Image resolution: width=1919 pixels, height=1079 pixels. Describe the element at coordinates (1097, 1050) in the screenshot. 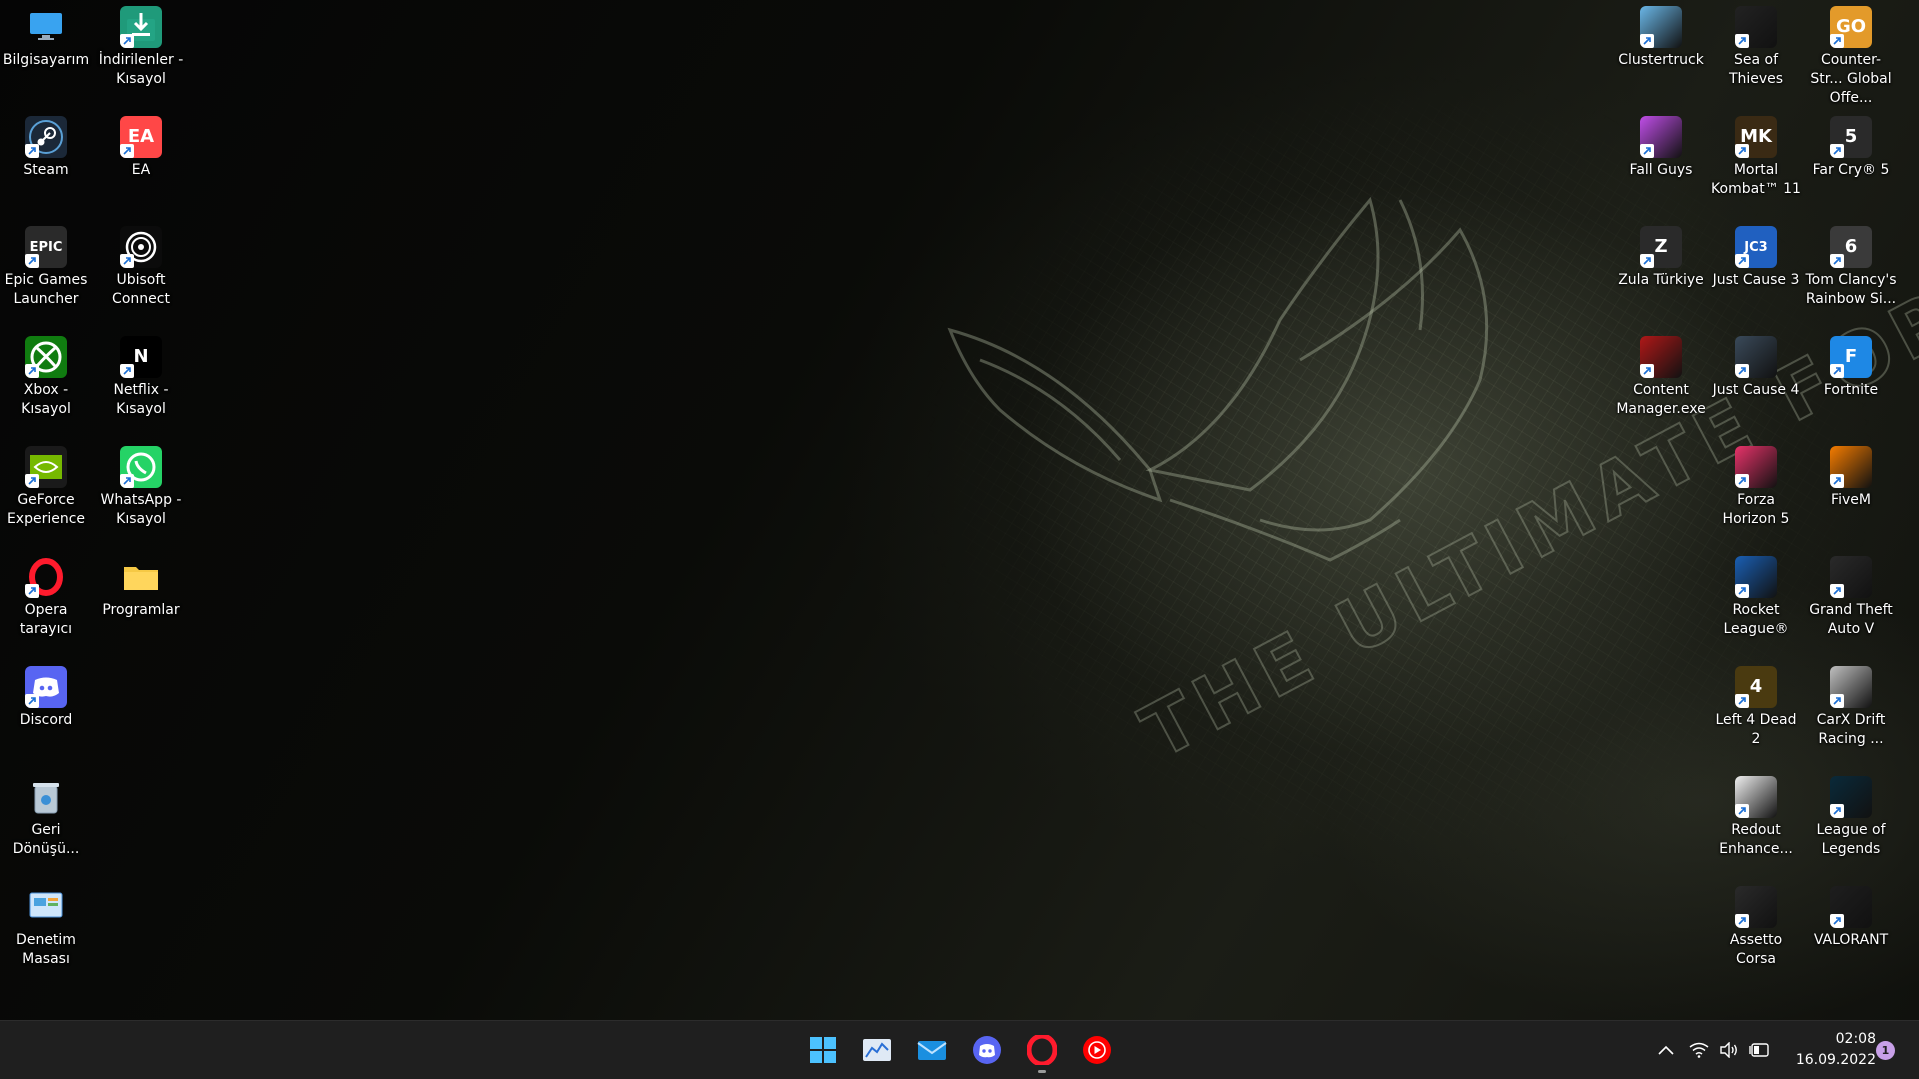

I see `taskbar-app-youtube-music` at that location.